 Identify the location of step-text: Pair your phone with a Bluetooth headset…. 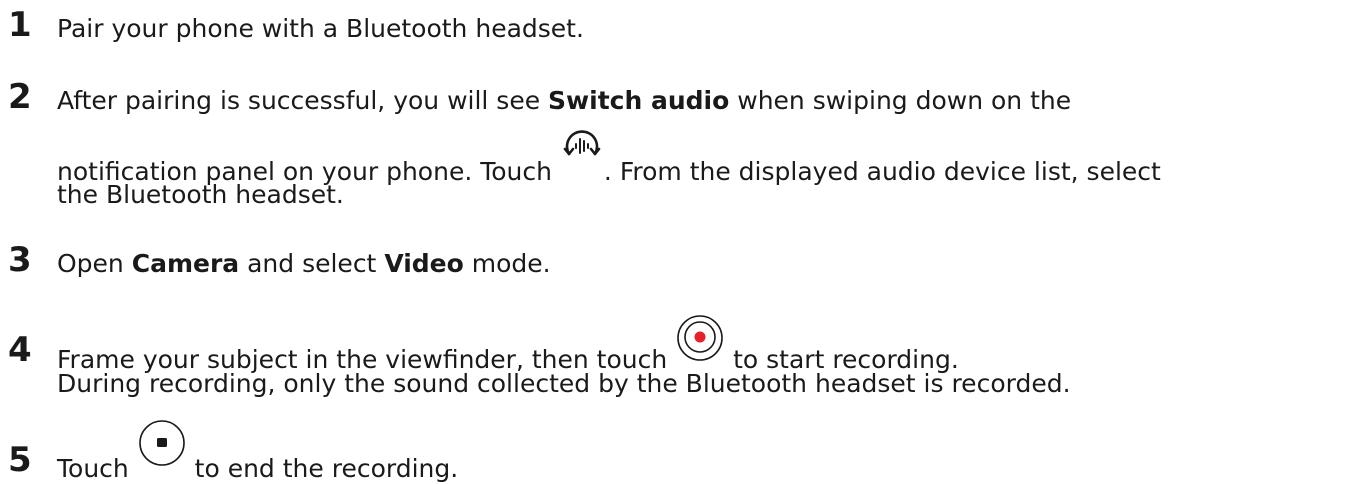
(698, 29).